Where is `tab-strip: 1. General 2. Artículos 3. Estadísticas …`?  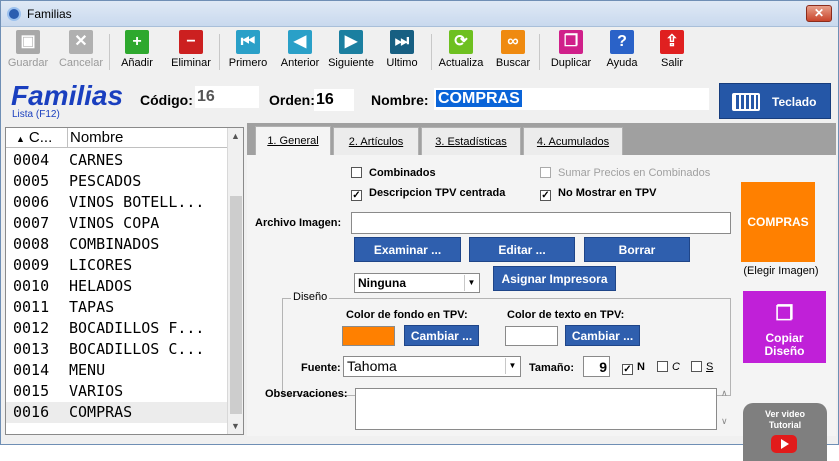 tab-strip: 1. General 2. Artículos 3. Estadísticas … is located at coordinates (541, 139).